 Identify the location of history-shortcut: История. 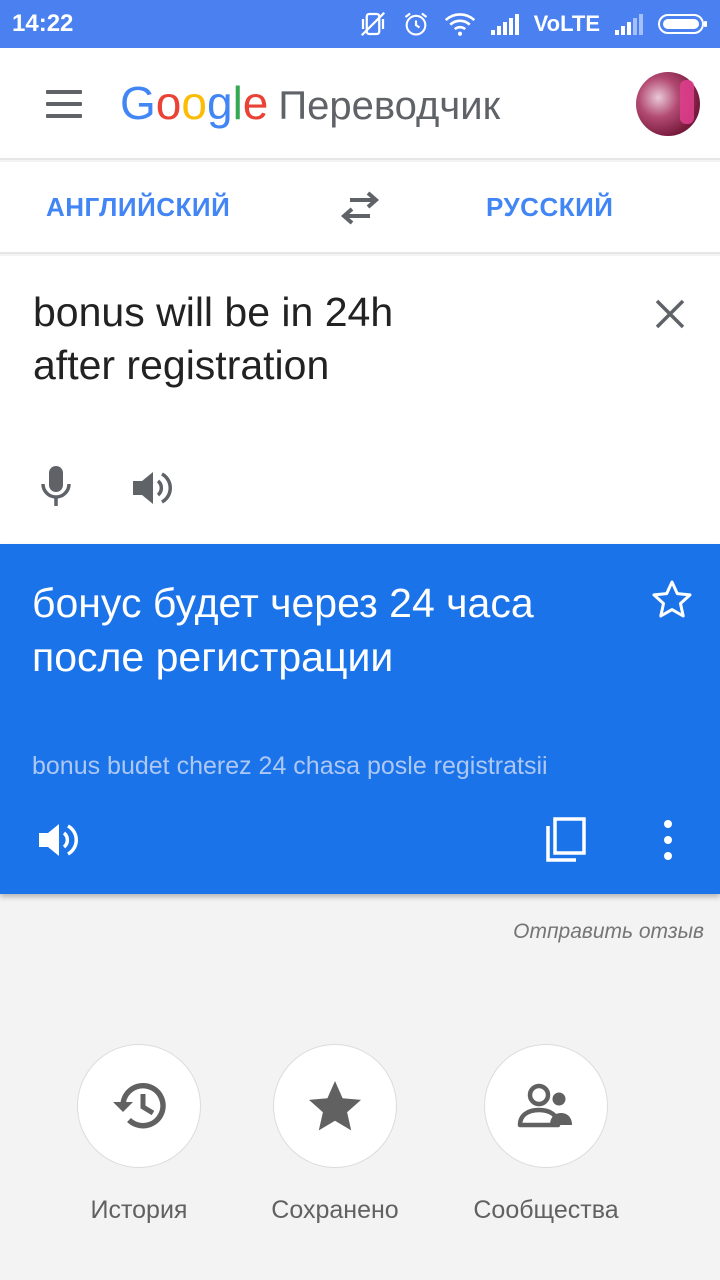
(139, 1134).